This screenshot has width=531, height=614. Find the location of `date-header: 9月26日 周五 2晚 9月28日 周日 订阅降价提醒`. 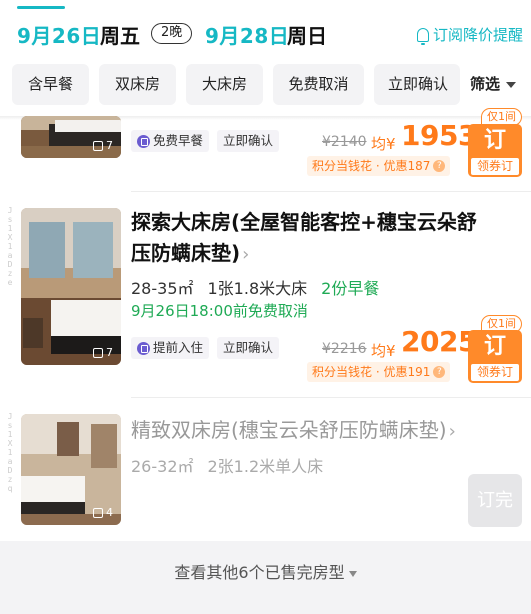

date-header: 9月26日 周五 2晚 9月28日 周日 订阅降价提醒 is located at coordinates (265, 29).